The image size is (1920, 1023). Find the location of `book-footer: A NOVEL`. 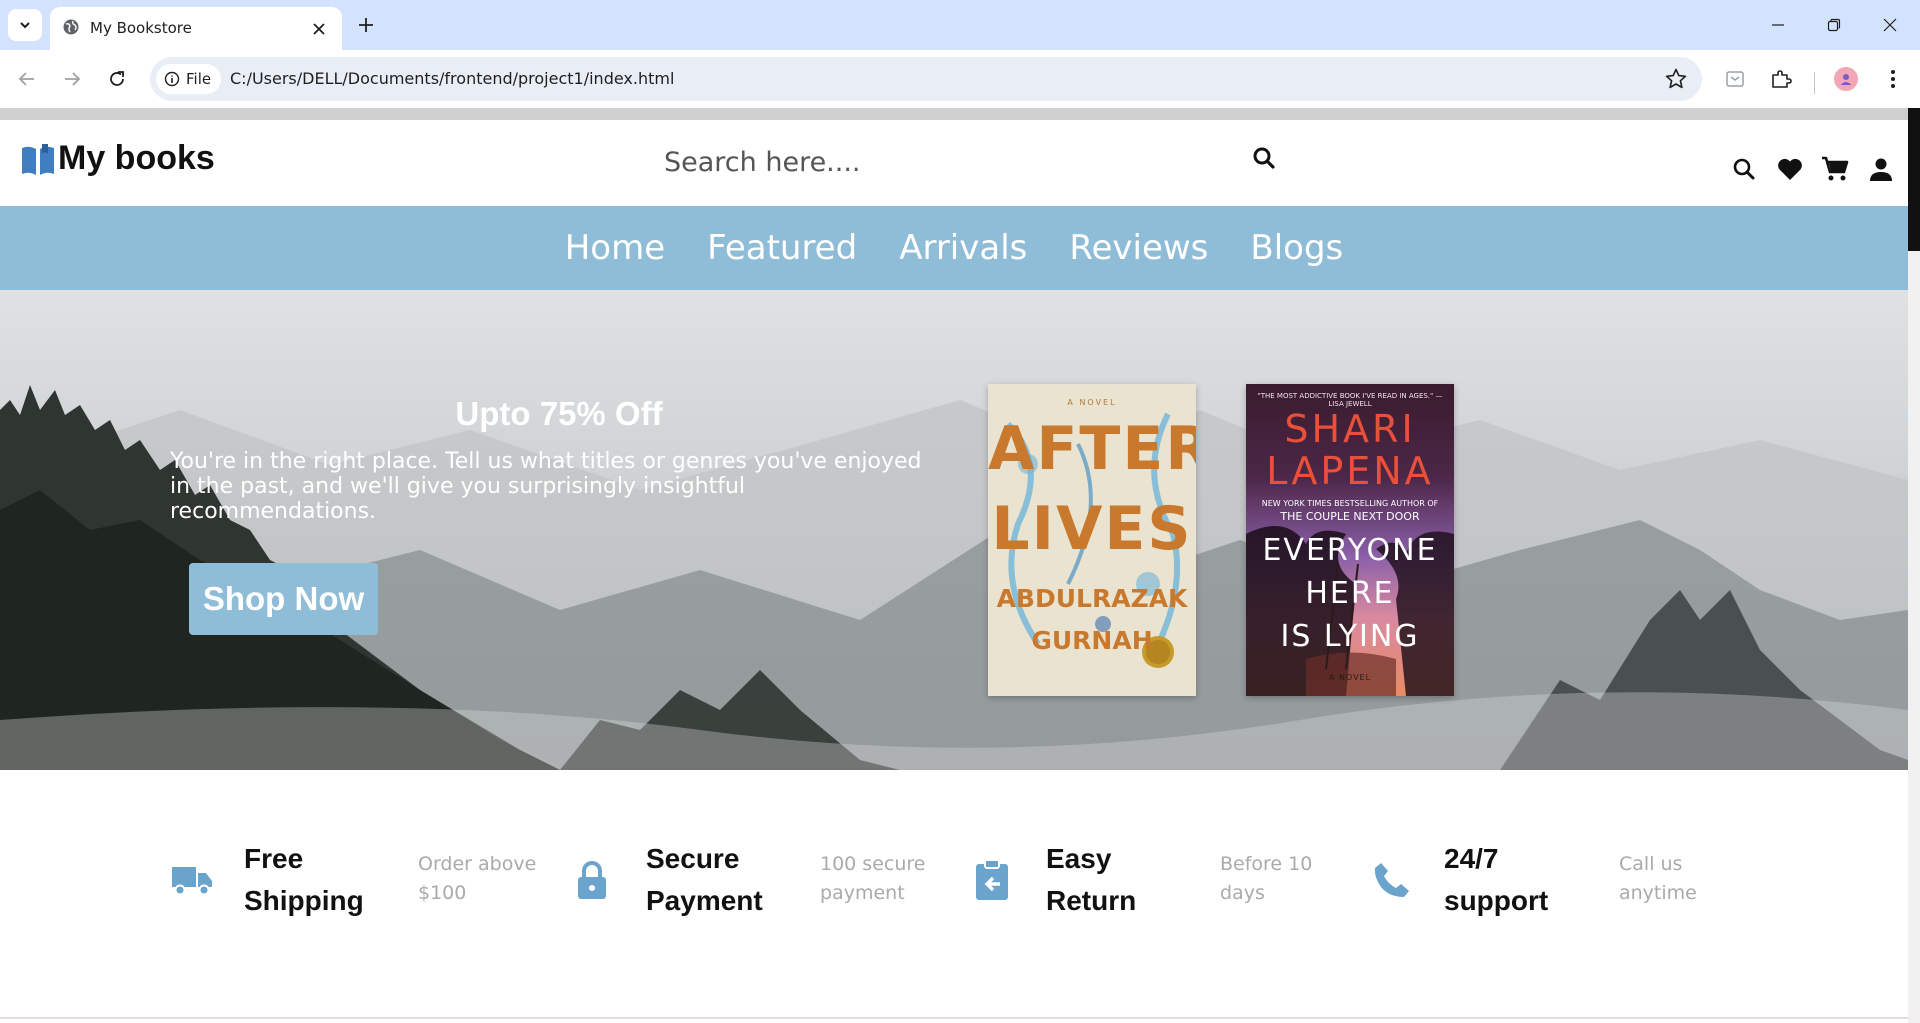

book-footer: A NOVEL is located at coordinates (1350, 677).